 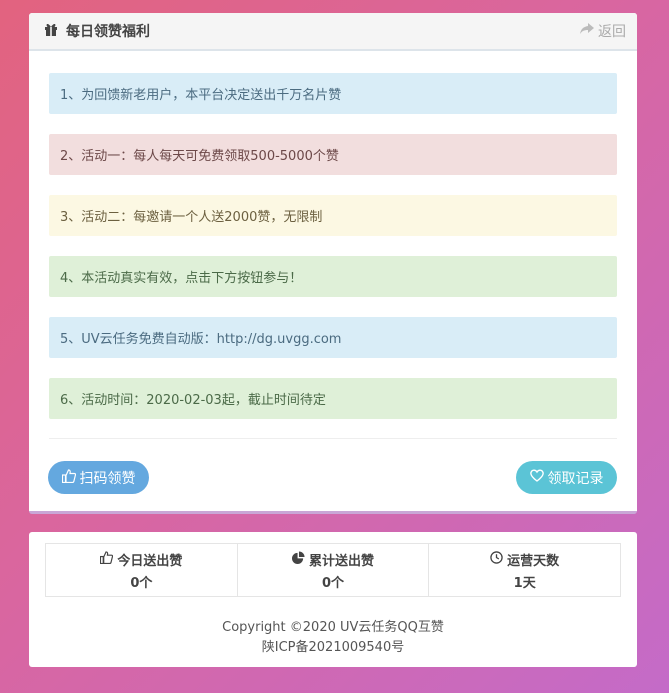 I want to click on notice-item-6: 6、活动时间：2020-02-03起，截止时间待定, so click(x=333, y=398).